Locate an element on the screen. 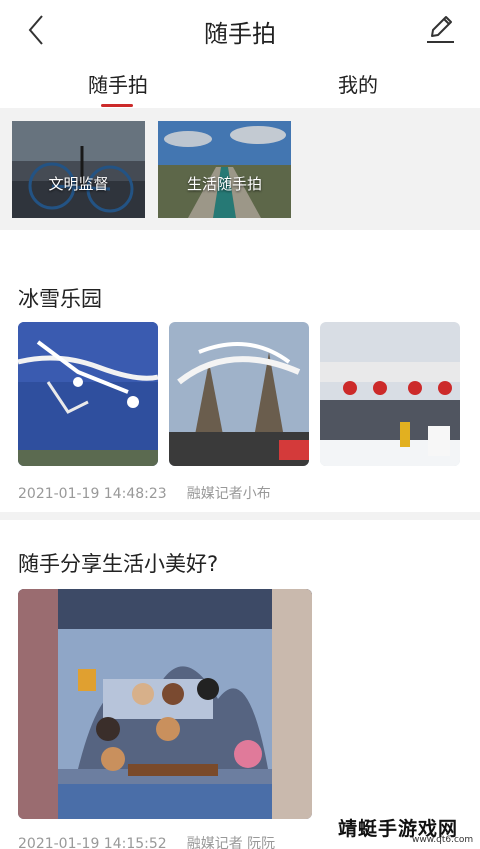 This screenshot has width=480, height=849. category-image-plaza is located at coordinates (224, 169).